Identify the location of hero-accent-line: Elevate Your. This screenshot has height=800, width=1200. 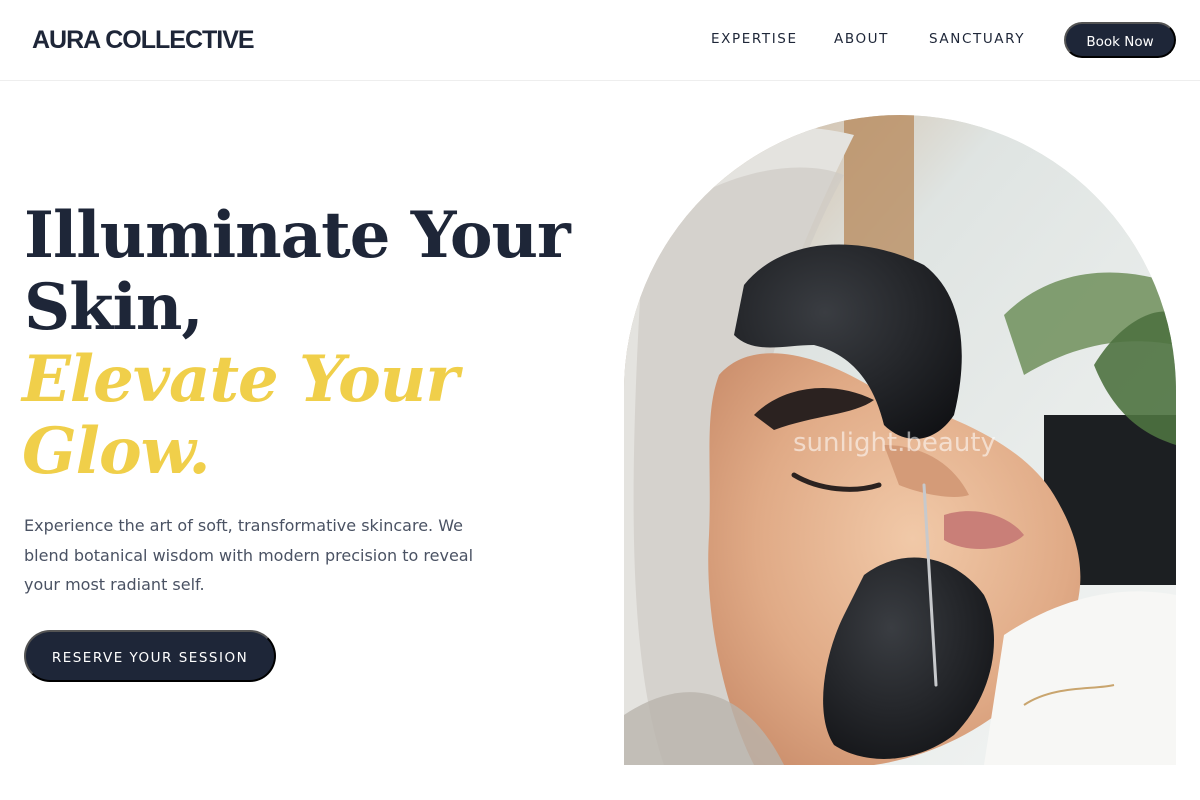
(240, 379).